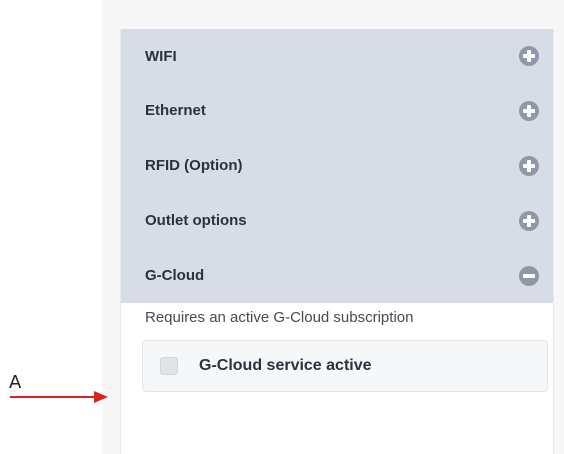 This screenshot has width=564, height=454. I want to click on minus-circle-icon, so click(529, 275).